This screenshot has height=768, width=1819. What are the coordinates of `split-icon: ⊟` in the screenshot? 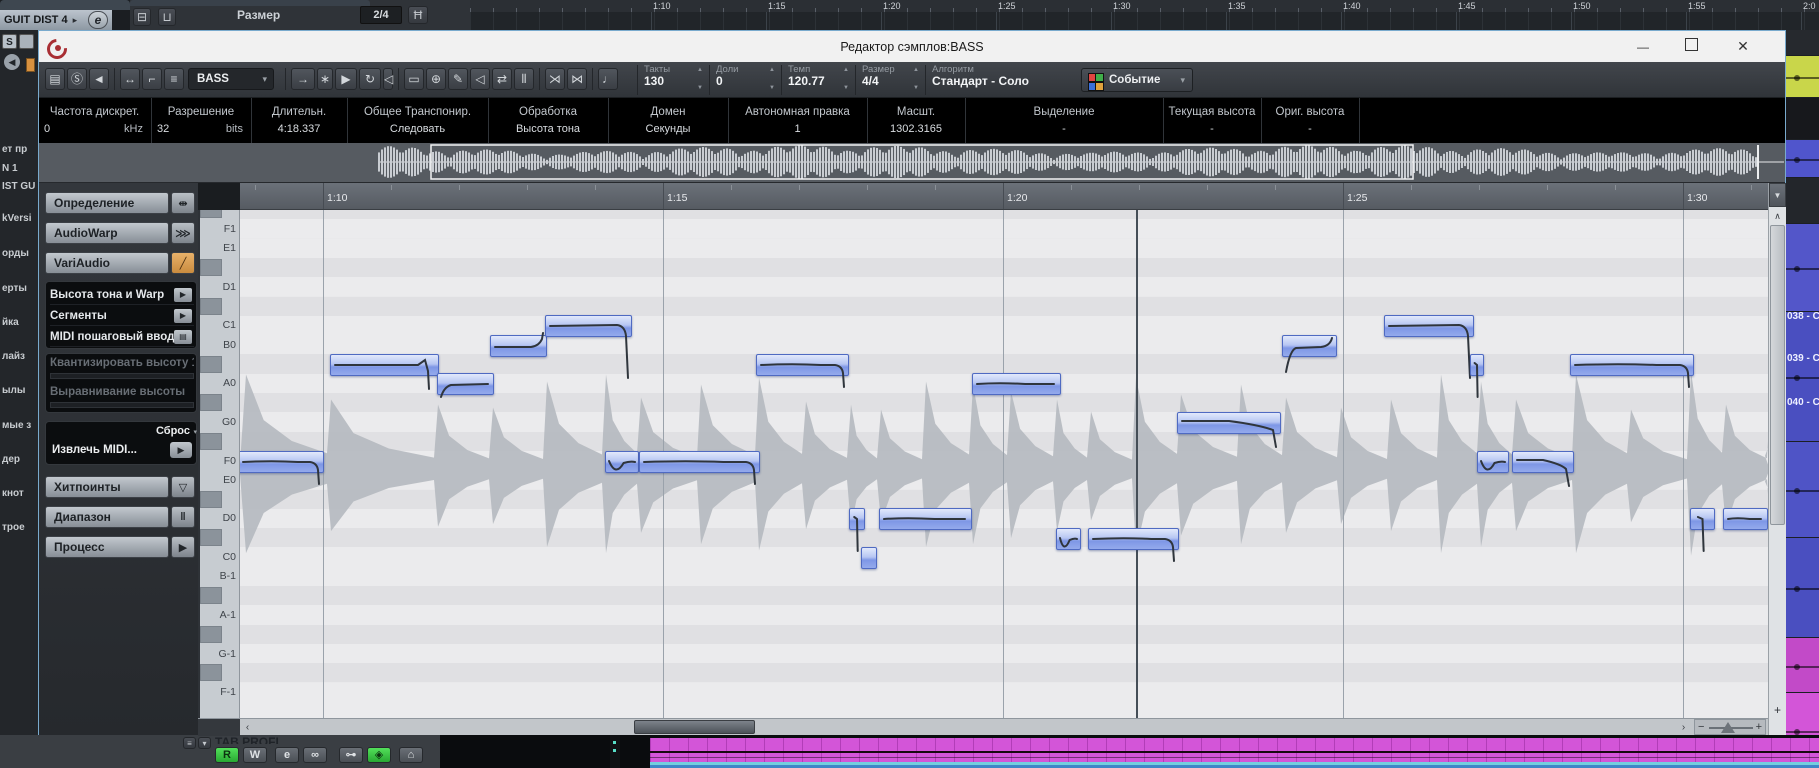 It's located at (142, 17).